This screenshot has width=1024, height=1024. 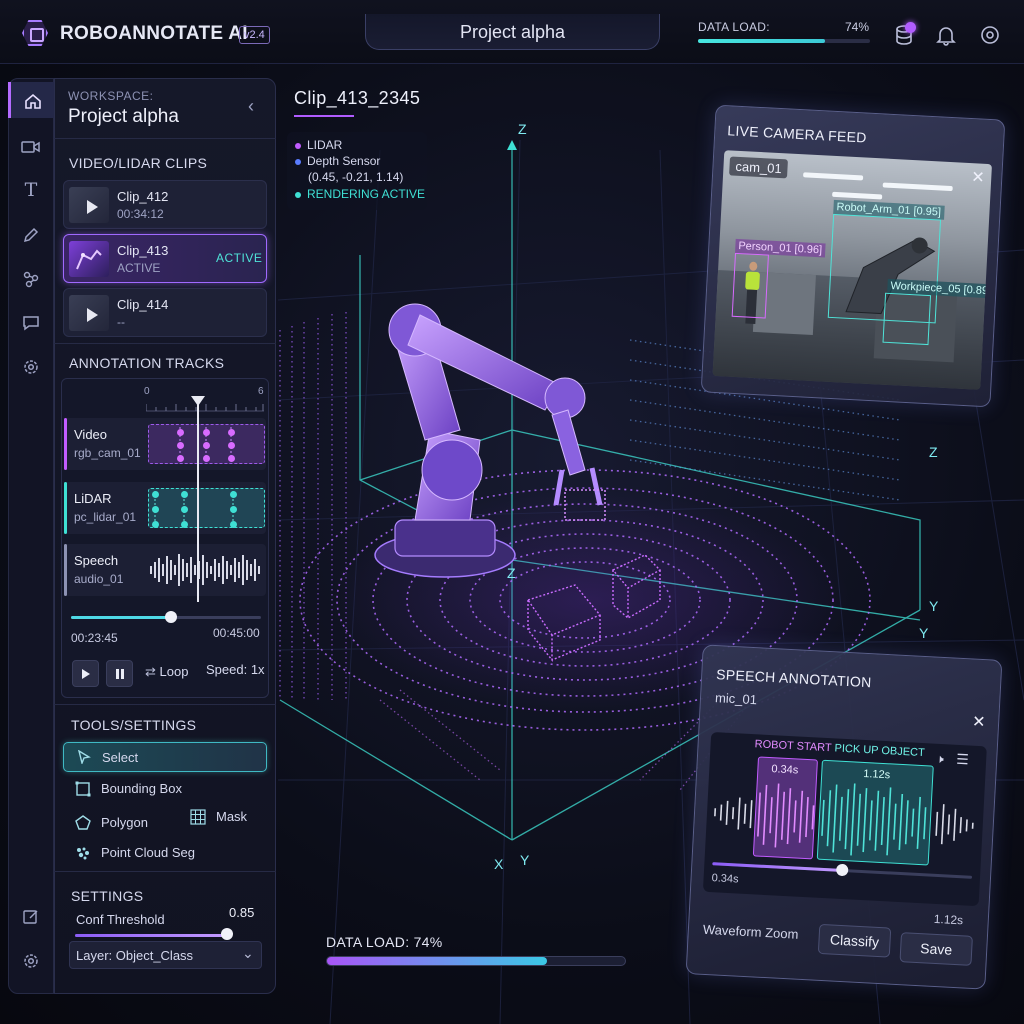 I want to click on track-color-bar, so click(x=65, y=444).